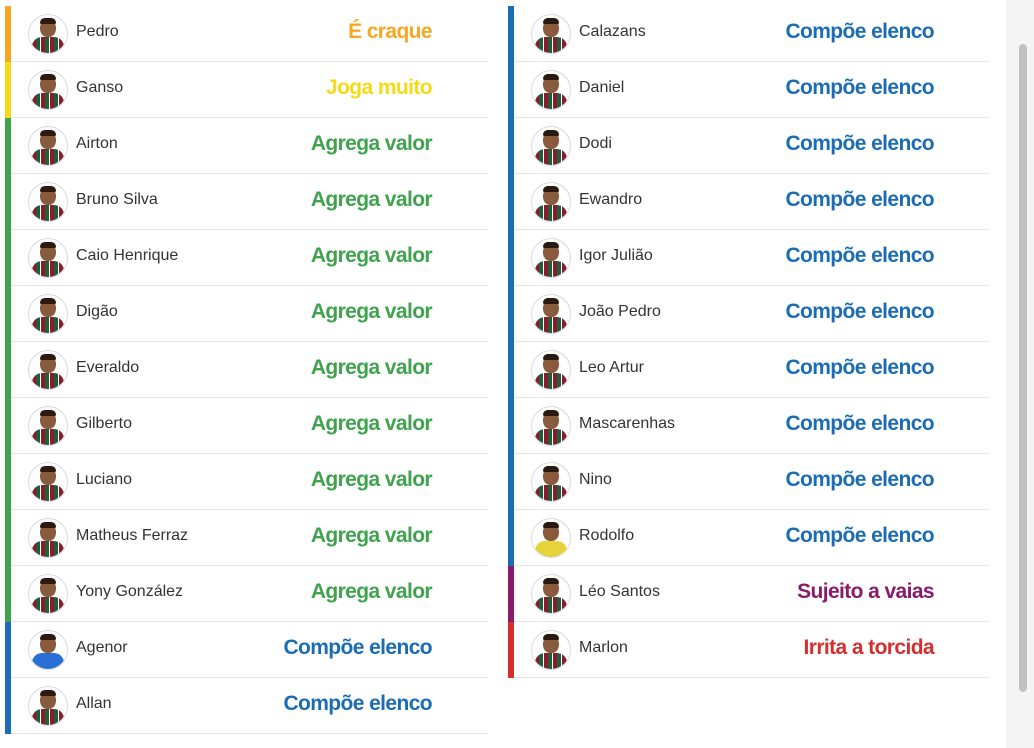  What do you see at coordinates (620, 311) in the screenshot?
I see `player-name: João Pedro` at bounding box center [620, 311].